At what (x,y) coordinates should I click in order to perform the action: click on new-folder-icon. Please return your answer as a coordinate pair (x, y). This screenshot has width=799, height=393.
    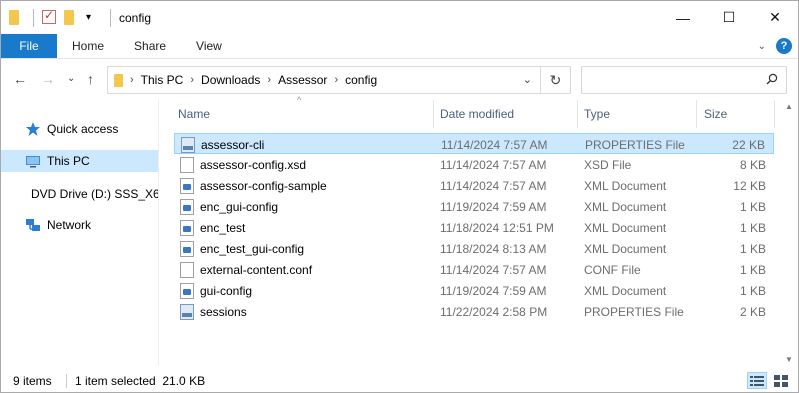
    Looking at the image, I should click on (72, 17).